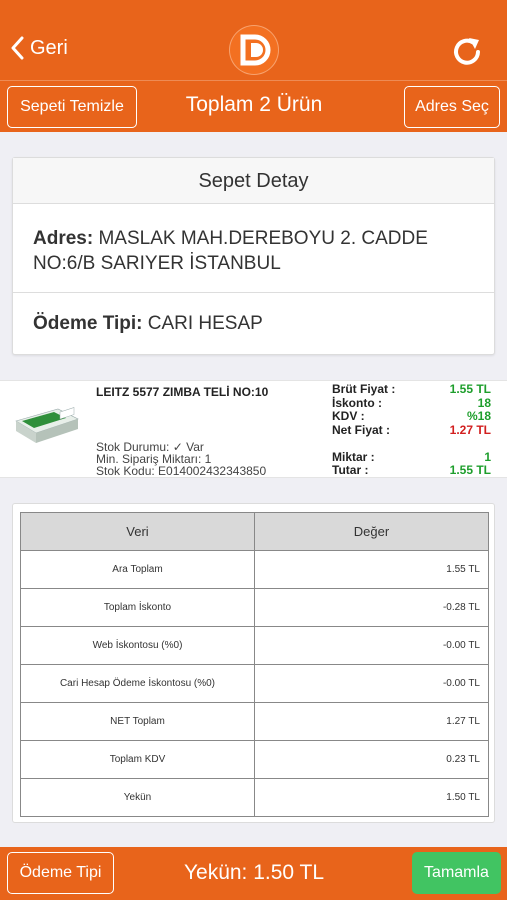 The height and width of the screenshot is (900, 507). I want to click on grand-total: Yekün: 1.50 TL, so click(254, 872).